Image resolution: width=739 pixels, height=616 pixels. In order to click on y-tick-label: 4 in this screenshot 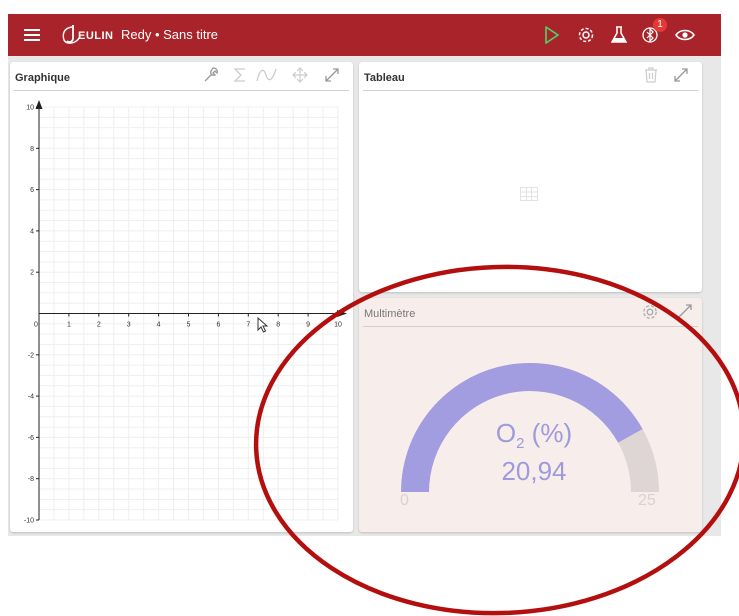, I will do `click(32, 231)`.